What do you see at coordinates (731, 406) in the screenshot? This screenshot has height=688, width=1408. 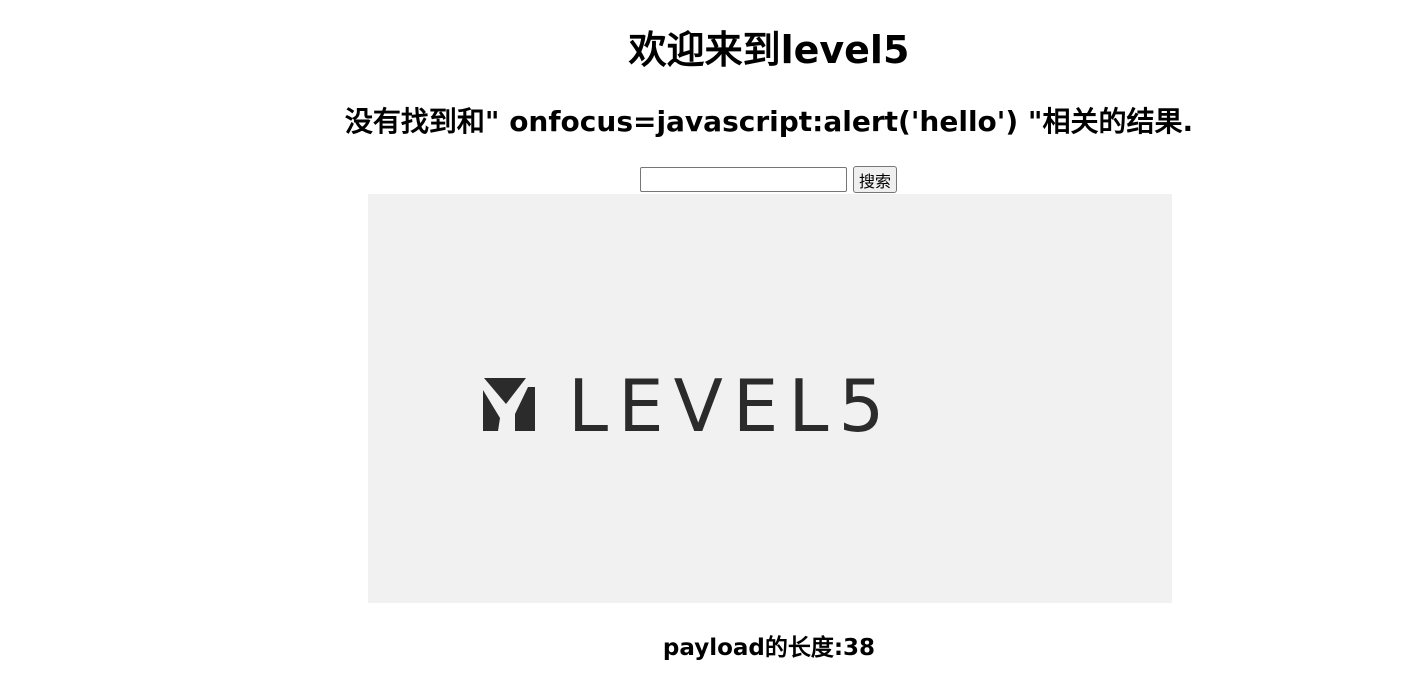 I see `level5-logo-text: LEVEL5` at bounding box center [731, 406].